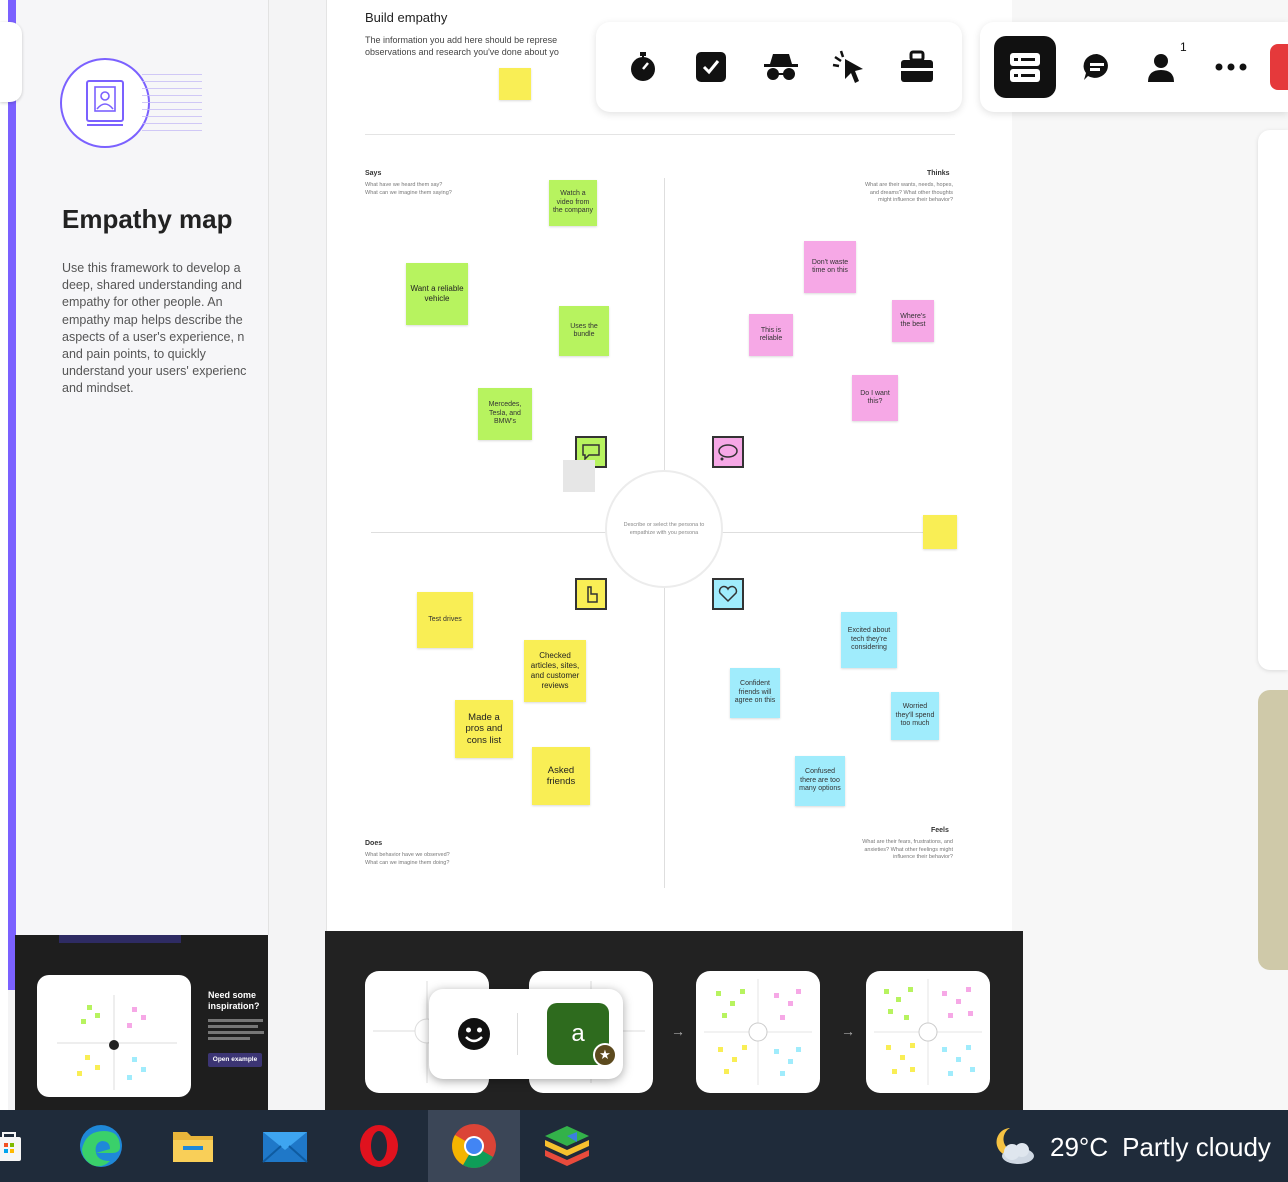  I want to click on sticky-note: Excited about tech they're considering, so click(869, 640).